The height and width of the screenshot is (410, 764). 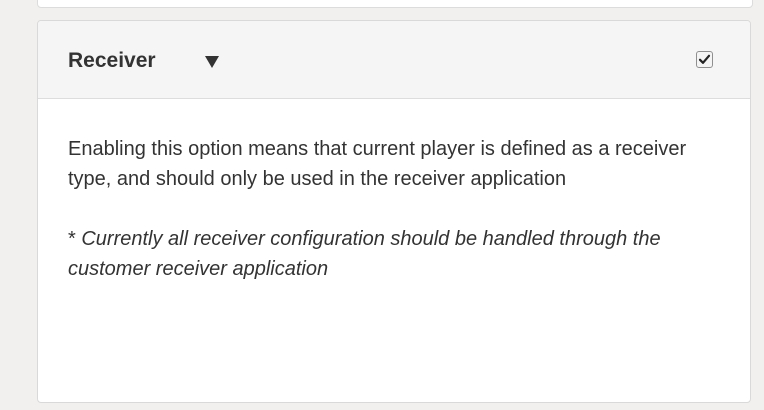 I want to click on previous-panel-edge, so click(x=395, y=4).